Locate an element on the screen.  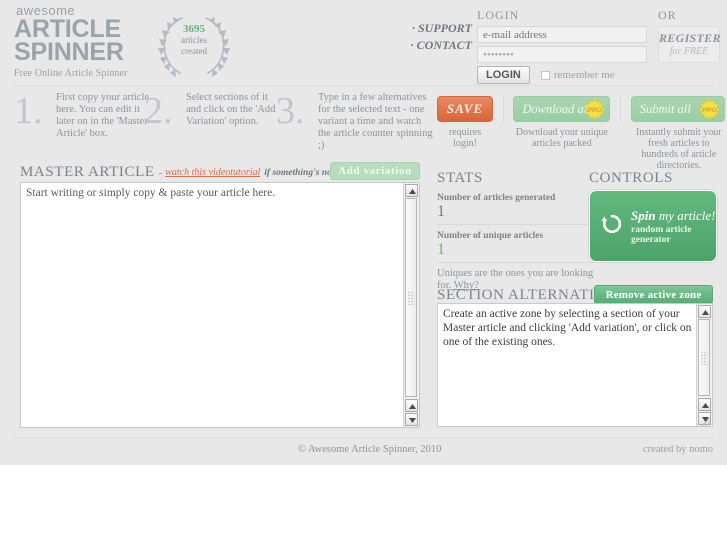
save-button: SAVE is located at coordinates (465, 109).